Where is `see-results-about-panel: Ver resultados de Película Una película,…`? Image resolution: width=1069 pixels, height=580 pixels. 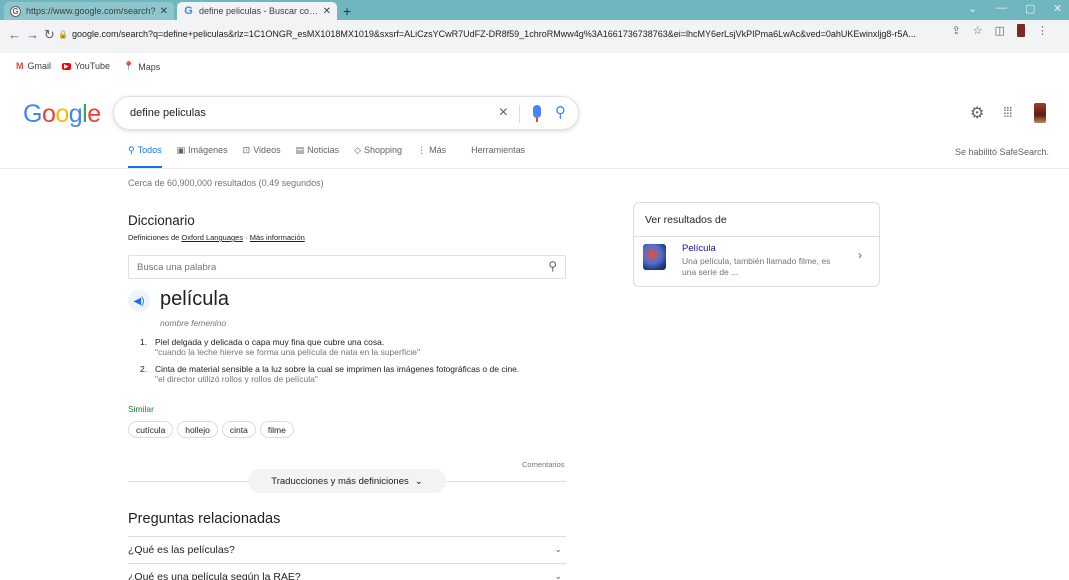
see-results-about-panel: Ver resultados de Película Una película,… is located at coordinates (756, 244).